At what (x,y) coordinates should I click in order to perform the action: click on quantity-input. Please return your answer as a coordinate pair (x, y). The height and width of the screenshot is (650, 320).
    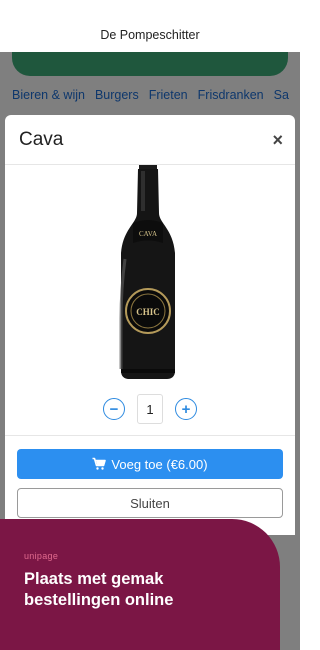
    Looking at the image, I should click on (150, 409).